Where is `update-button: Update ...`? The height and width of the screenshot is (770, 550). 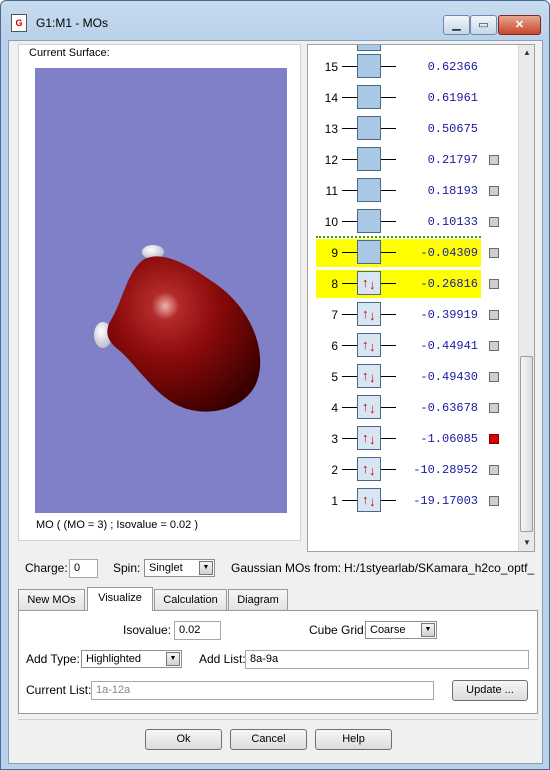
update-button: Update ... is located at coordinates (490, 690).